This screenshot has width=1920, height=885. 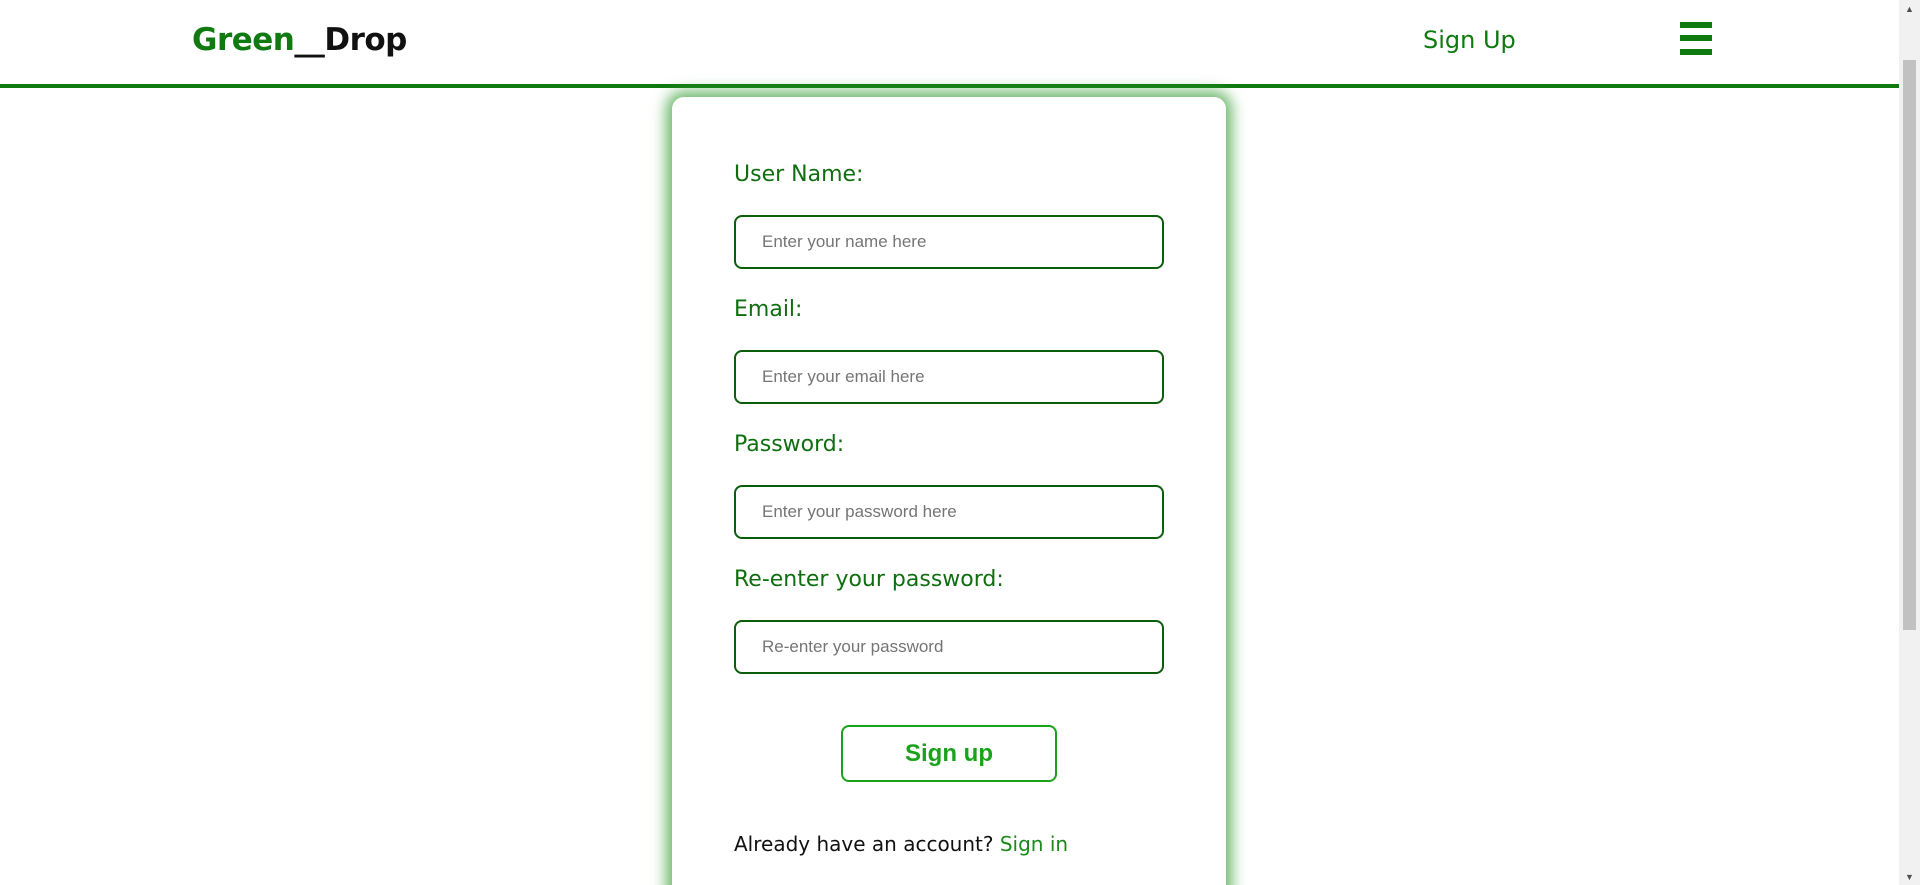 I want to click on logo-text-green: Green, so click(x=243, y=40).